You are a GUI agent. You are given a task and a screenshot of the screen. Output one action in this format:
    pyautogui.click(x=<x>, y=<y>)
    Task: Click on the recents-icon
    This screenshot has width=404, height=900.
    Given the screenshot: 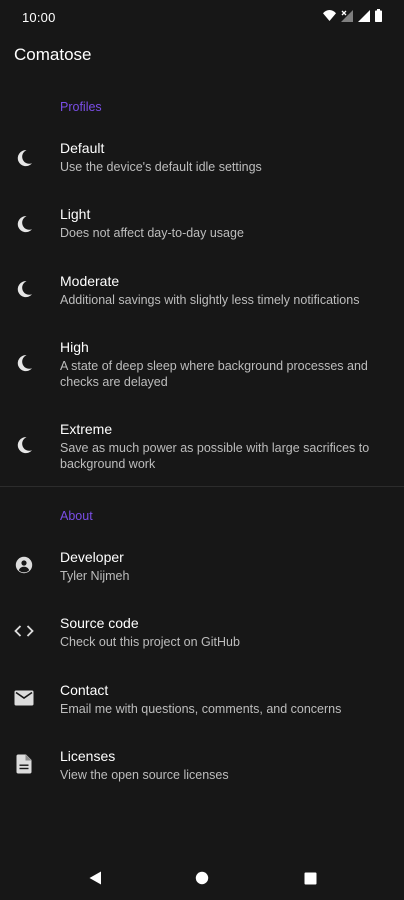 What is the action you would take?
    pyautogui.click(x=310, y=878)
    